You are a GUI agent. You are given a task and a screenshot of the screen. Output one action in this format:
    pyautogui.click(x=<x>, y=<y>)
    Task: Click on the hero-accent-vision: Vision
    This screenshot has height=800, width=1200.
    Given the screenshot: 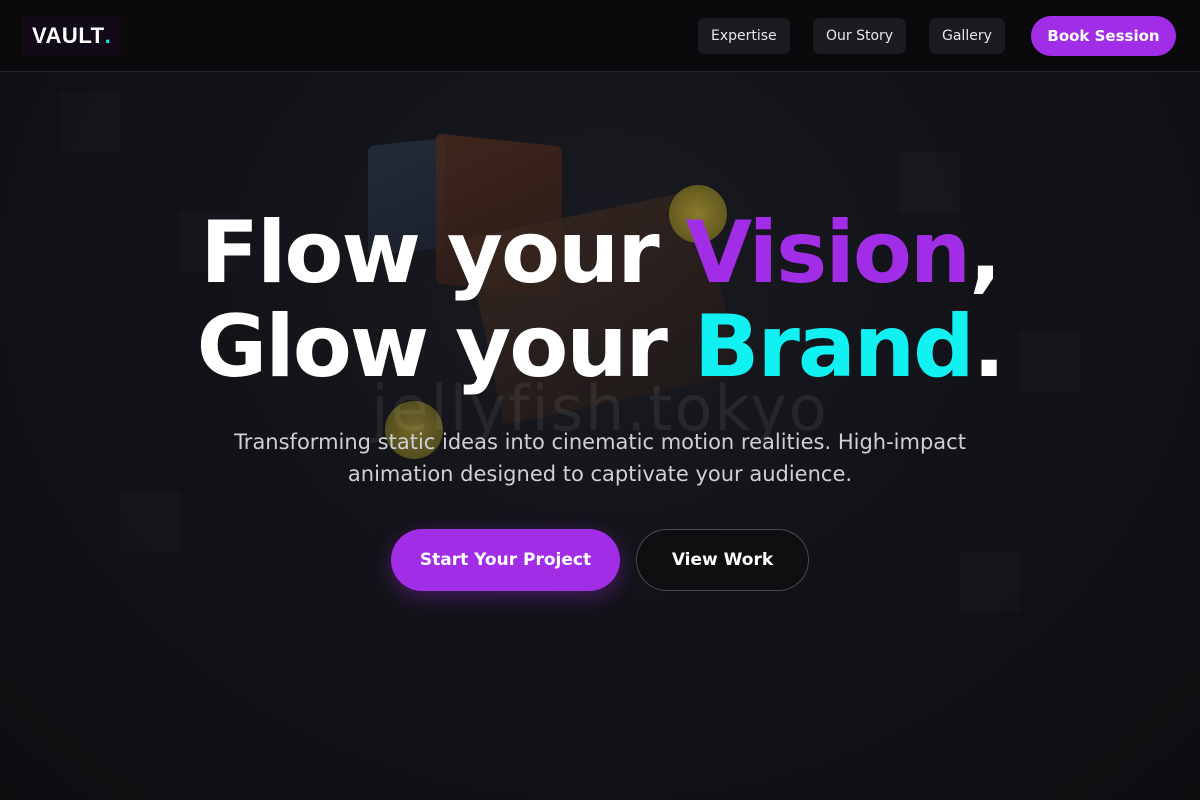 What is the action you would take?
    pyautogui.click(x=828, y=253)
    